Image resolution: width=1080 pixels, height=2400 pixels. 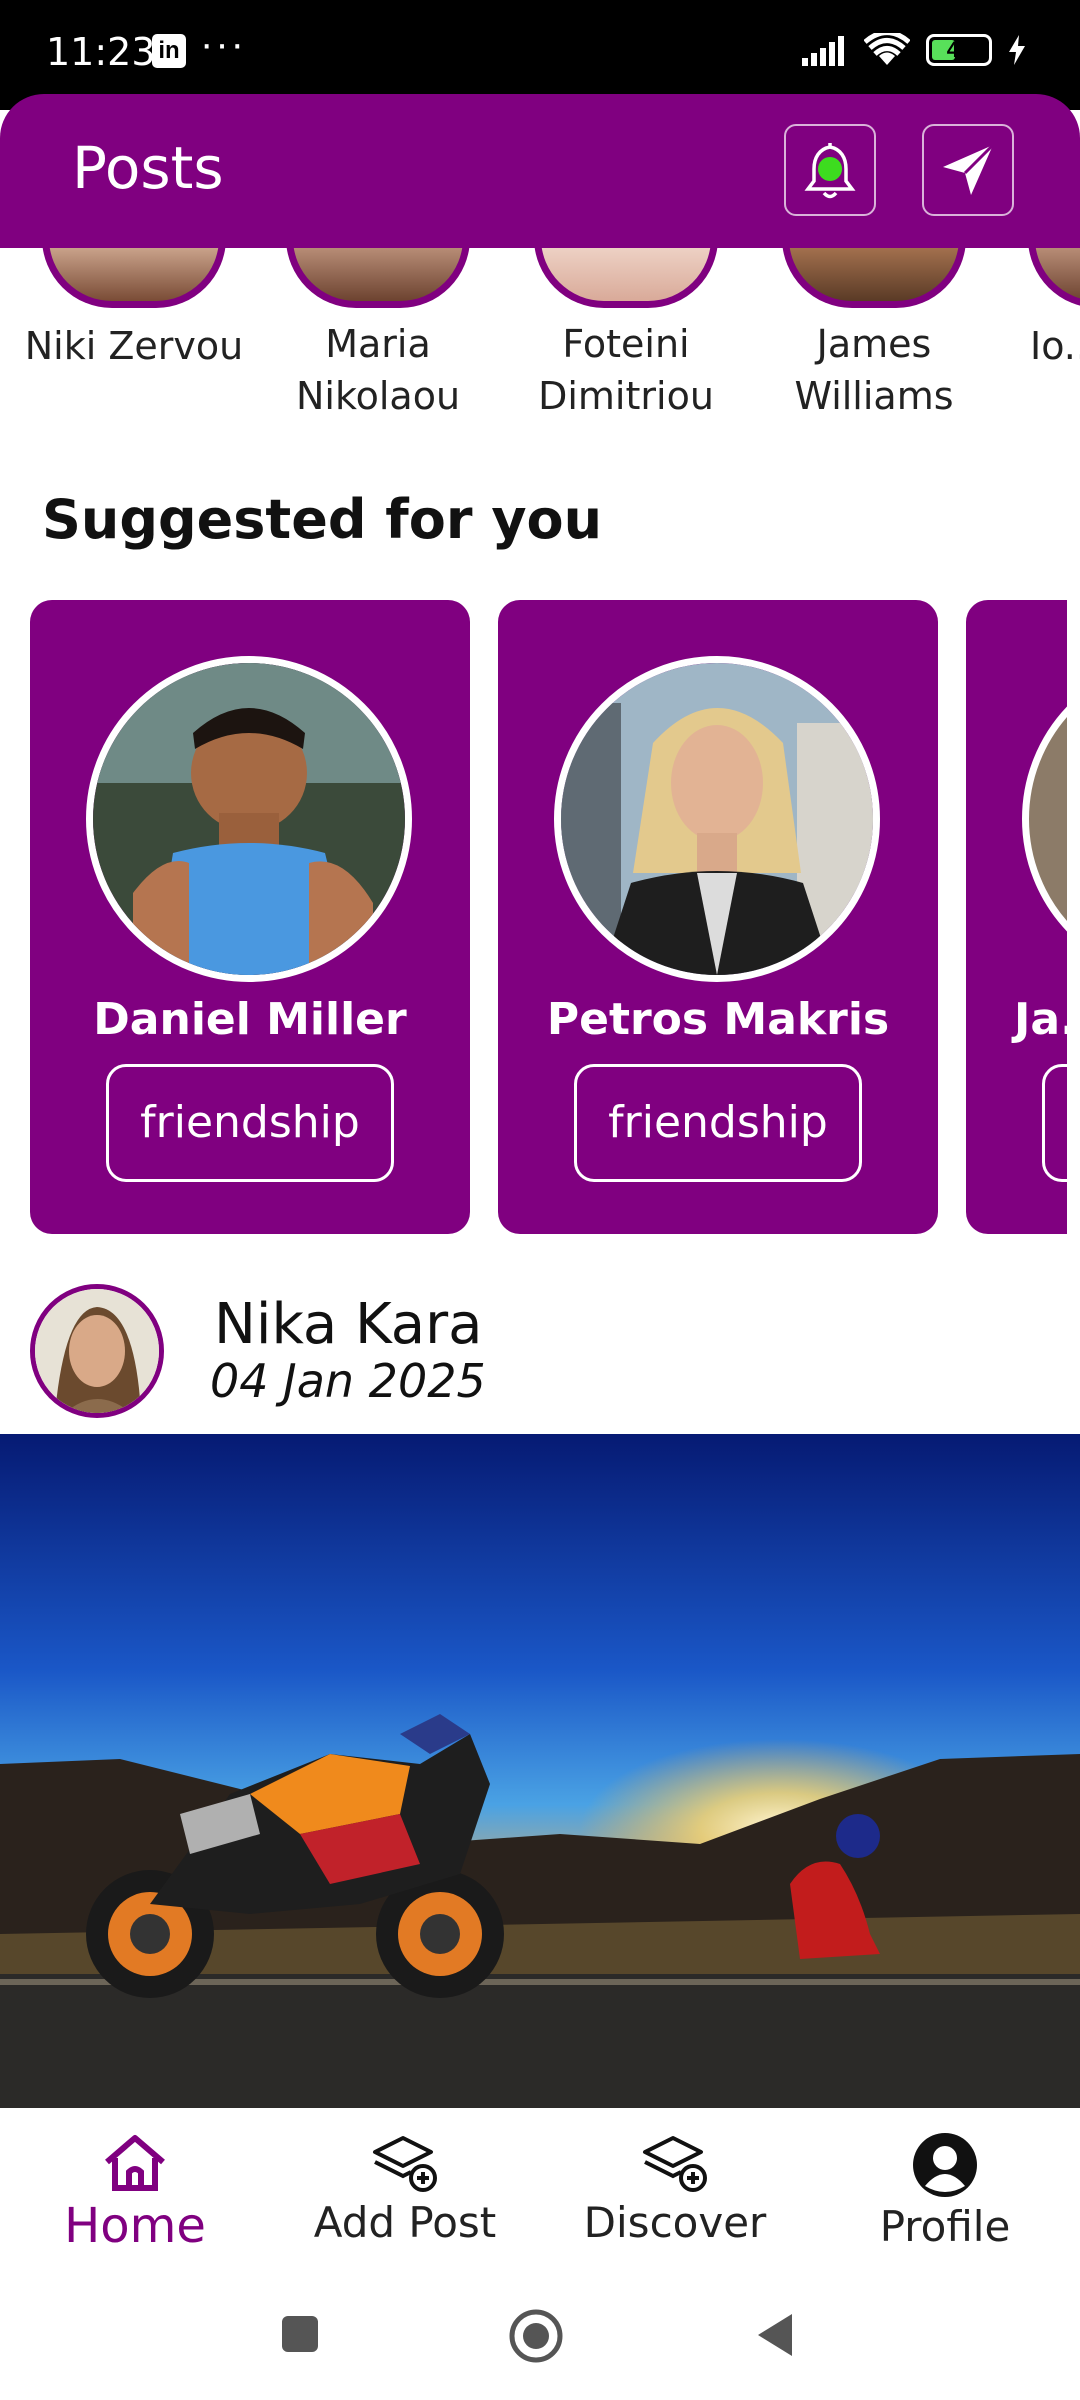 I want to click on signal-icon, so click(x=823, y=51).